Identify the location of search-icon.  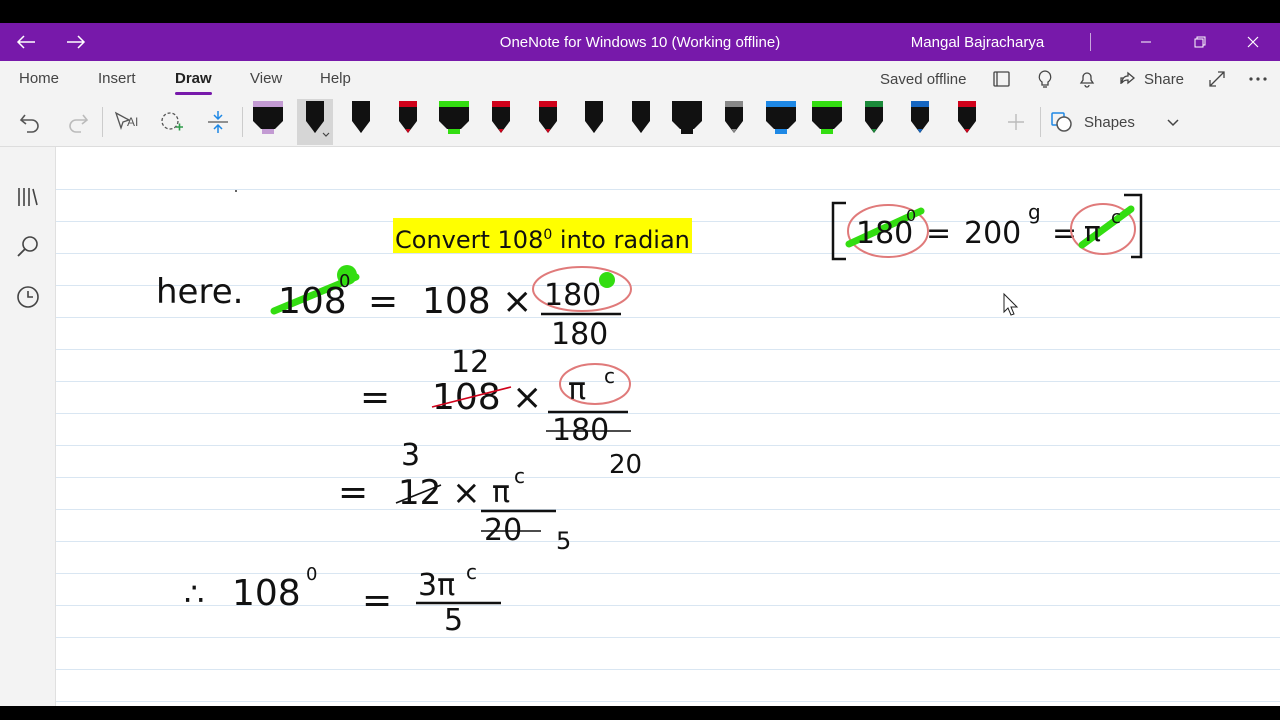
(27, 246).